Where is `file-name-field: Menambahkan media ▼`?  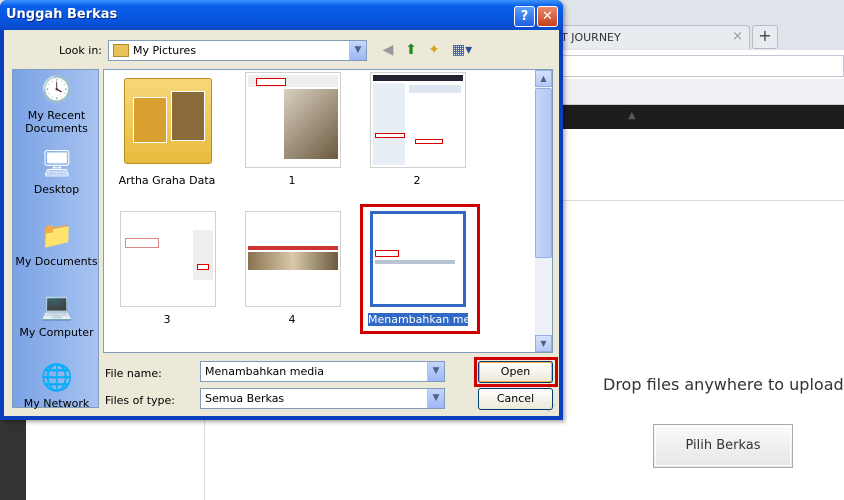
file-name-field: Menambahkan media ▼ is located at coordinates (322, 371).